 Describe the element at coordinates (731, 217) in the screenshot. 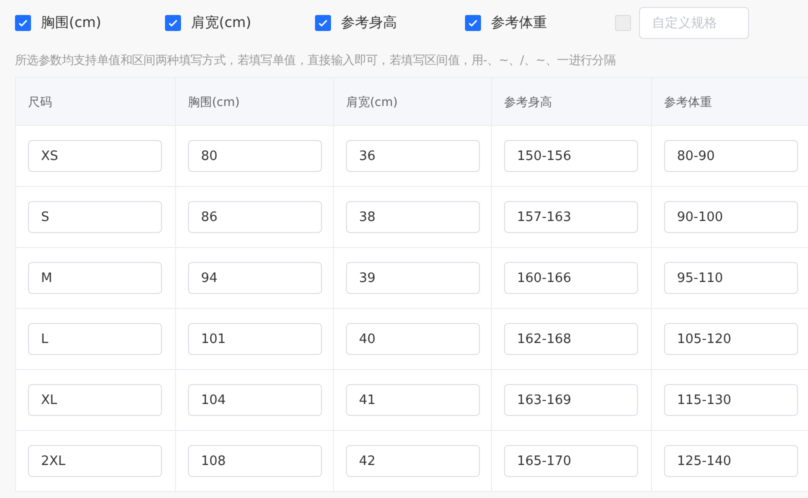

I see `size-input: 90-100` at that location.